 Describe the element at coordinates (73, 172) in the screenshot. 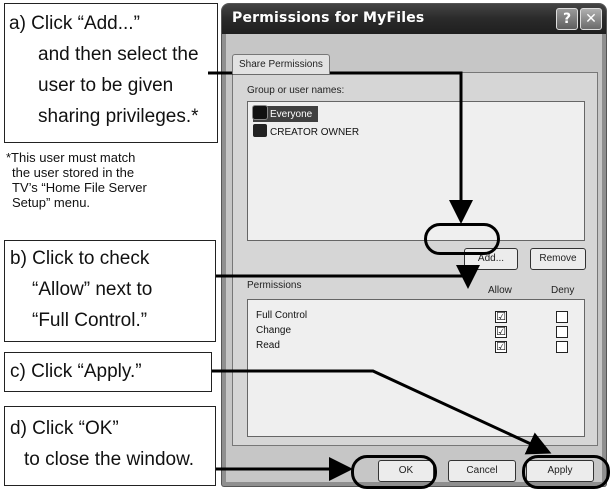

I see `note-text: the user stored in the` at that location.